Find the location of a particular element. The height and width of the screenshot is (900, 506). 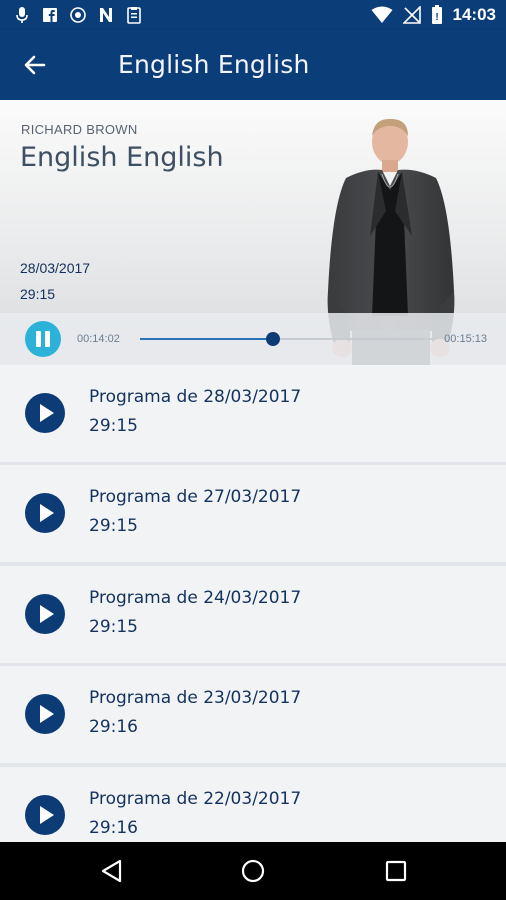

vpn-icon is located at coordinates (78, 15).